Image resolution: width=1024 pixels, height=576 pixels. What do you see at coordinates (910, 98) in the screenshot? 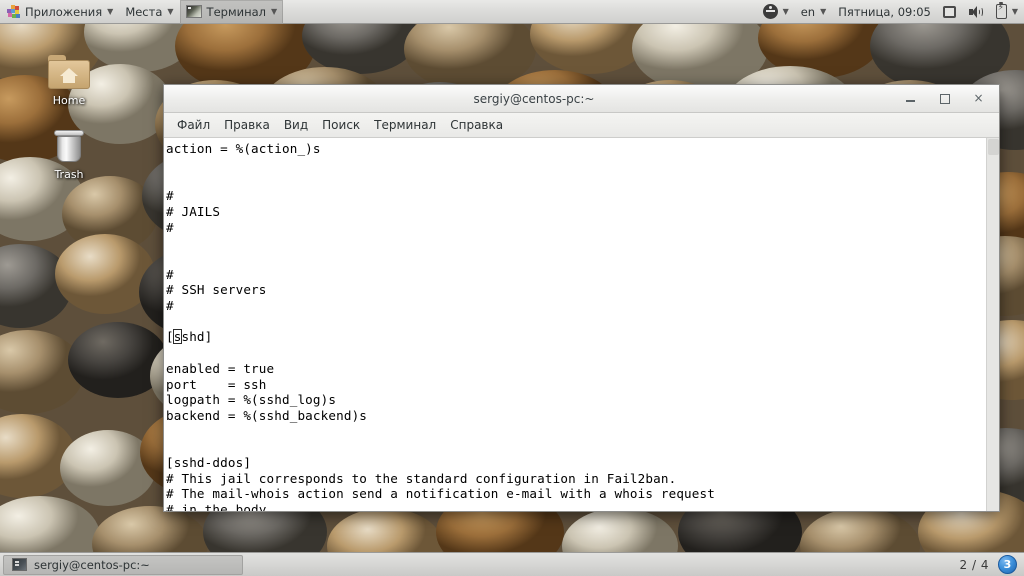
I see `minimize-button` at bounding box center [910, 98].